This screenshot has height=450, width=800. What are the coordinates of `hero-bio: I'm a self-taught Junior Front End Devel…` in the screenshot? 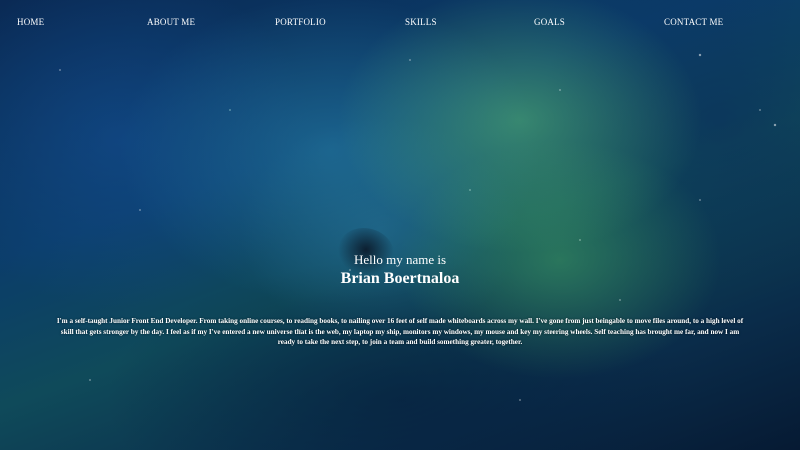 It's located at (400, 332).